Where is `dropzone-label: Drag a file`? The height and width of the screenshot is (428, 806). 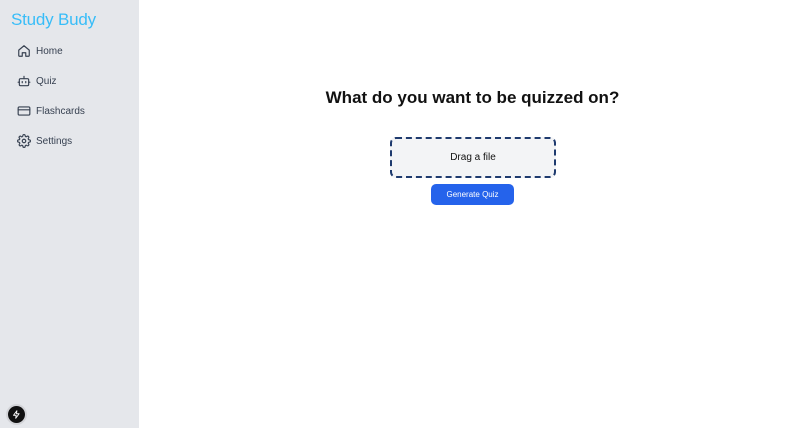 dropzone-label: Drag a file is located at coordinates (473, 157).